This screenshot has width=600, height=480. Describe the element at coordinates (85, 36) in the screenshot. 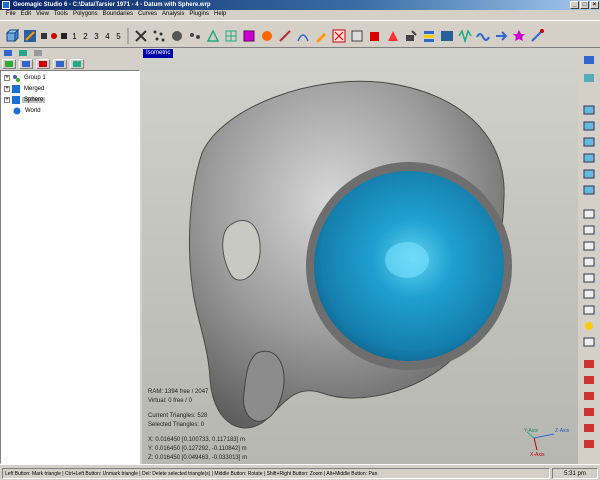

I see `macro-2-button: 2` at that location.